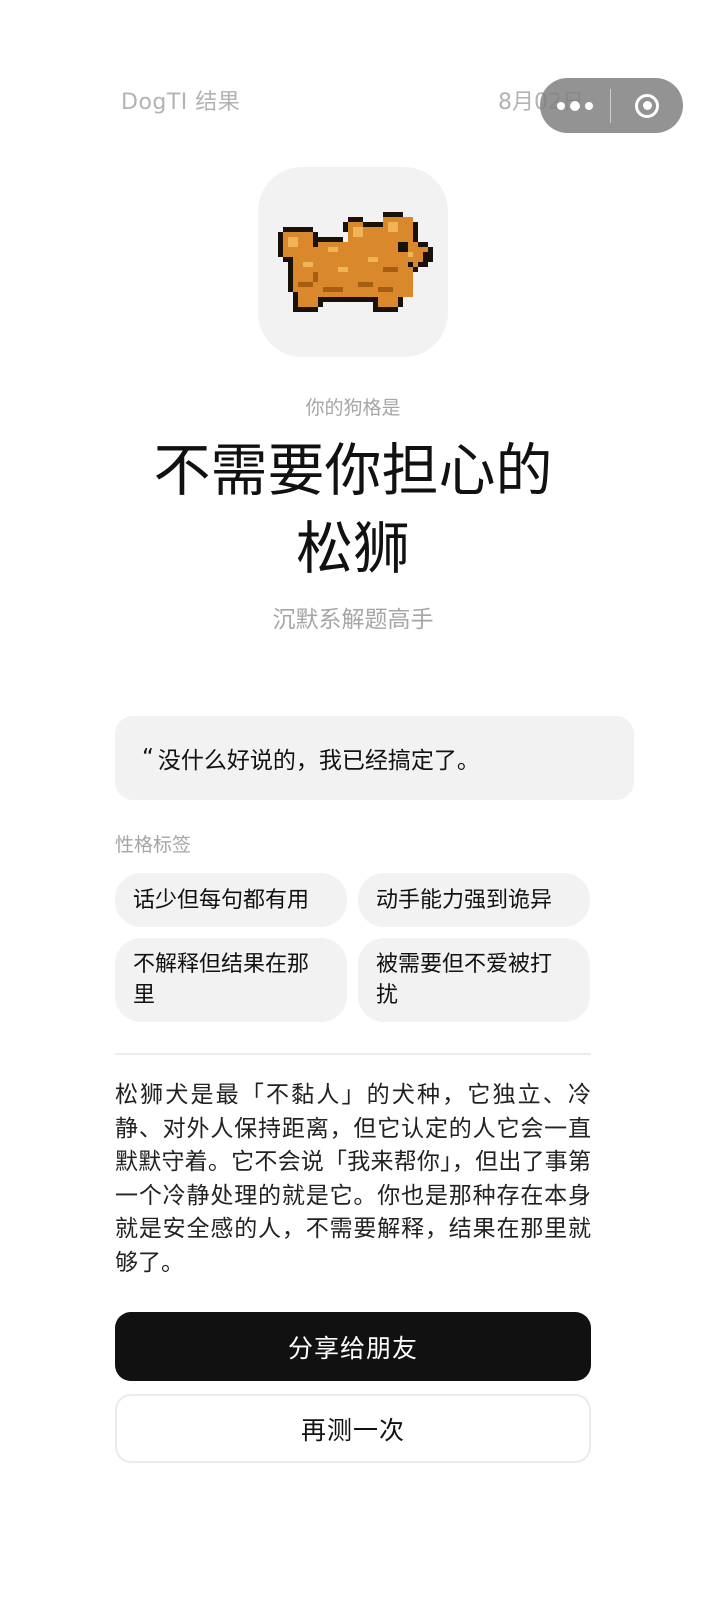 The image size is (720, 1600). Describe the element at coordinates (353, 620) in the screenshot. I see `result-subtitle: 沉默系解题高手` at that location.